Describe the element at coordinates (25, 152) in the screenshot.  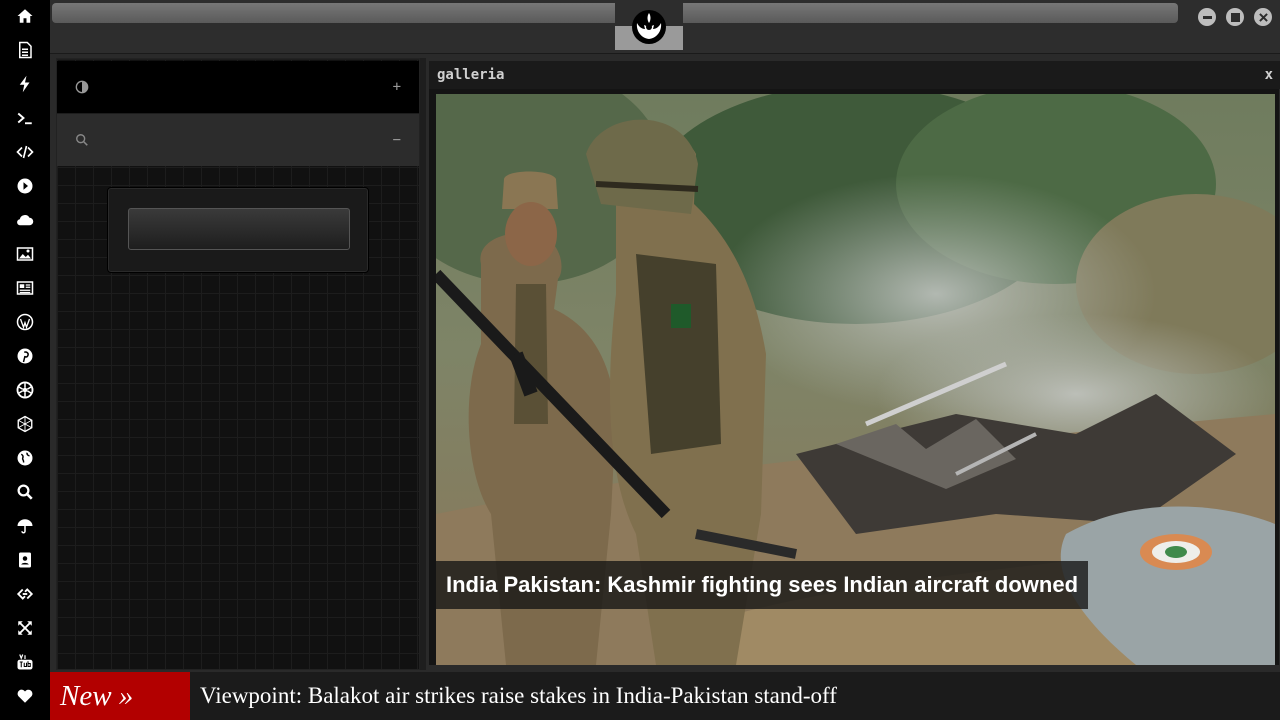
I see `code-icon` at that location.